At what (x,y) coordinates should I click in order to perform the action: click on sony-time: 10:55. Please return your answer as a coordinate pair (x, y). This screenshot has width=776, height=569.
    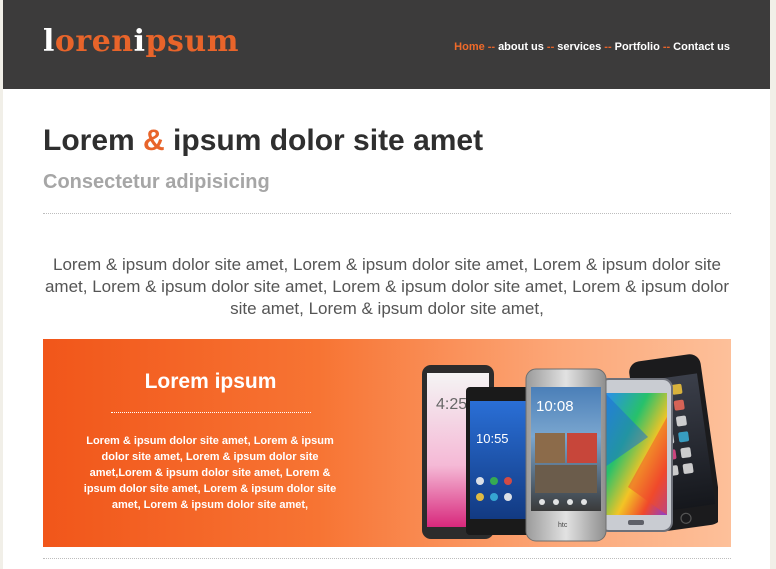
    Looking at the image, I should click on (492, 438).